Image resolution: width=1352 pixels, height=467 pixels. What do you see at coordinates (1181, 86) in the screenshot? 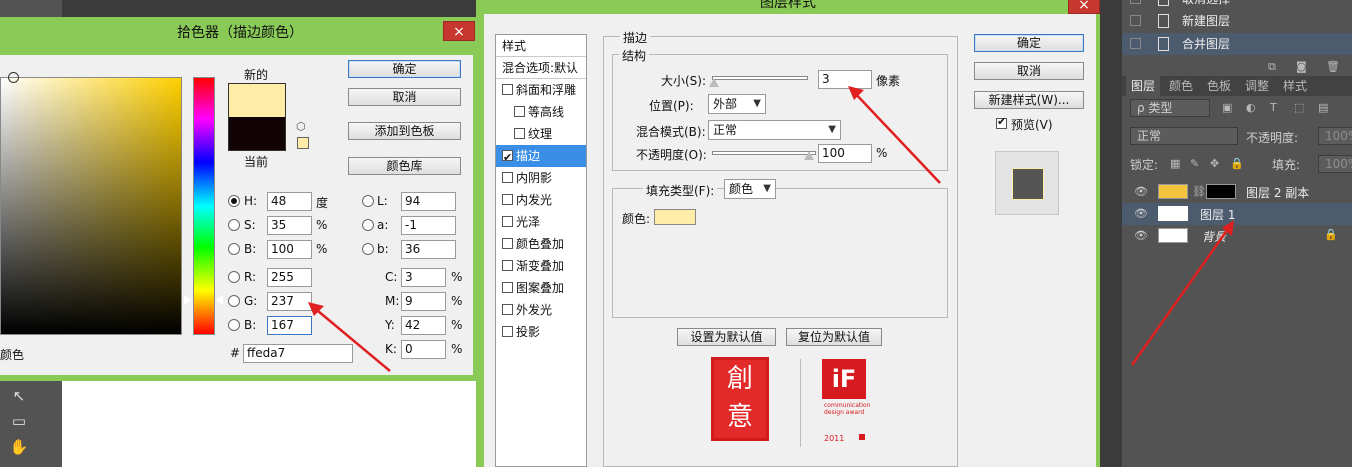
I see `tab-color: 颜色` at bounding box center [1181, 86].